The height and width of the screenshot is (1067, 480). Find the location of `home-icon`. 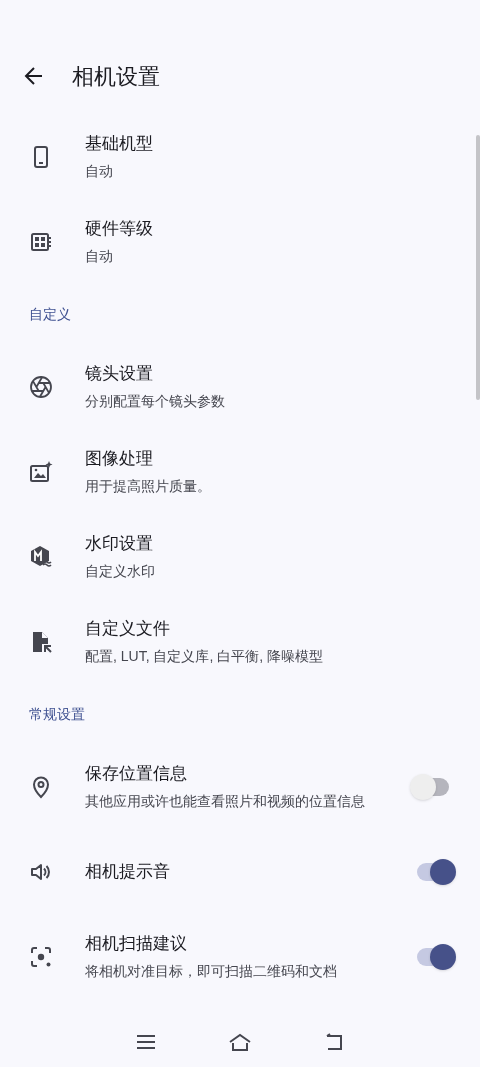

home-icon is located at coordinates (240, 1042).